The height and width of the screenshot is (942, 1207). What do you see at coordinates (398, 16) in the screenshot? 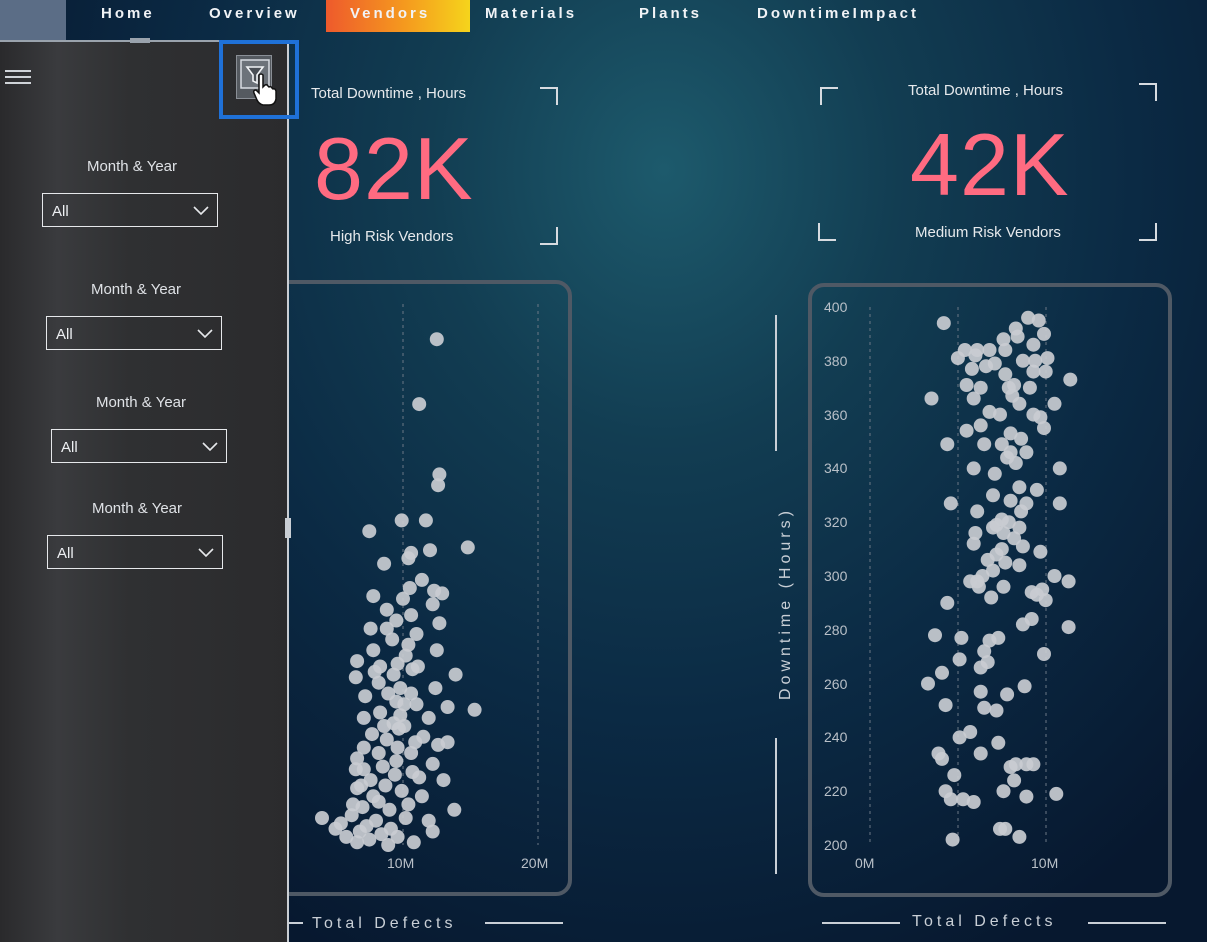
I see `tab-vendors: Vendors` at bounding box center [398, 16].